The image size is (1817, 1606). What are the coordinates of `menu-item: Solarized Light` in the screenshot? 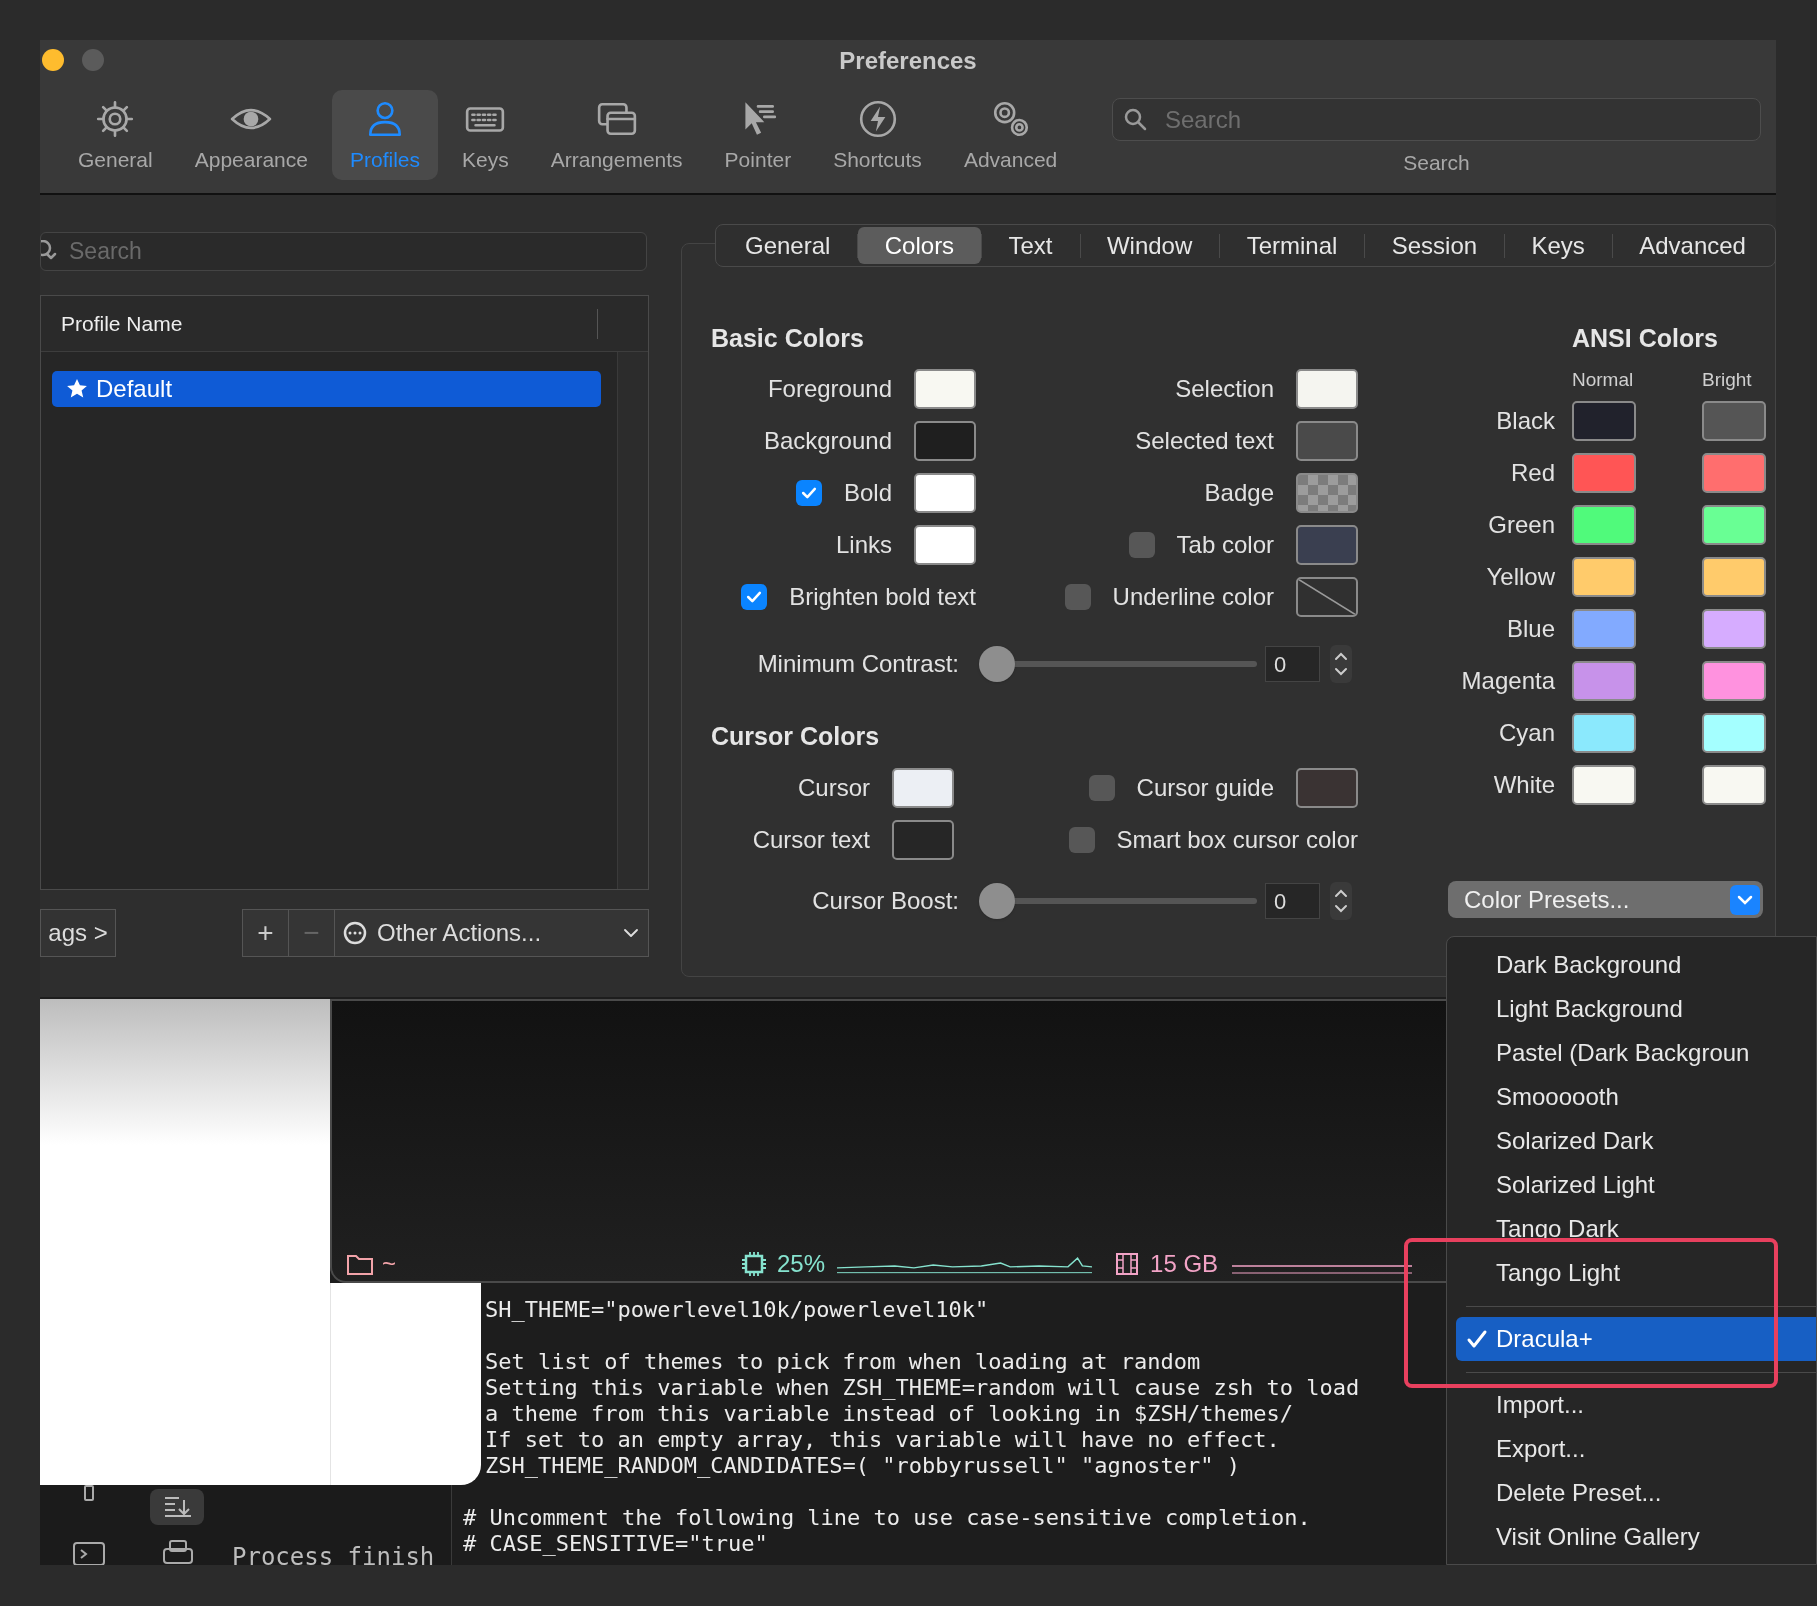 It's located at (1636, 1185).